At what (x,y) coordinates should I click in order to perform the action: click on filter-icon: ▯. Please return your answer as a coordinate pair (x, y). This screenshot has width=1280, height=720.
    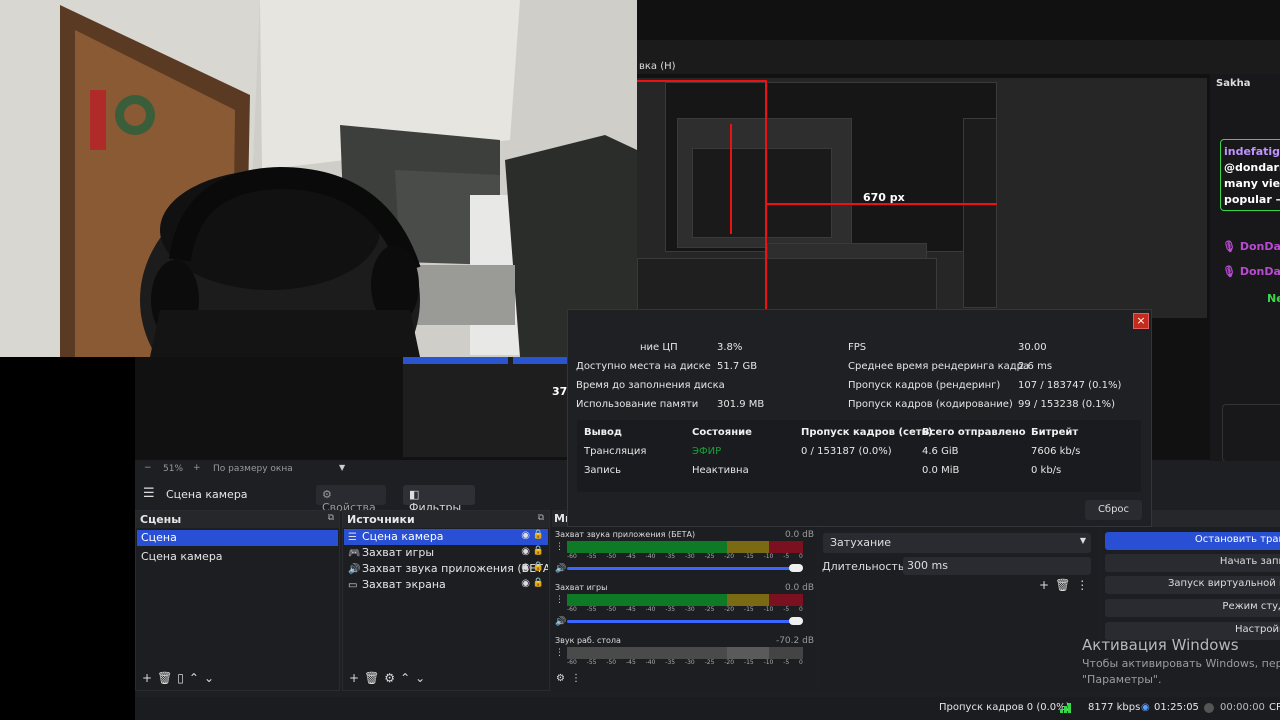
    Looking at the image, I should click on (183, 678).